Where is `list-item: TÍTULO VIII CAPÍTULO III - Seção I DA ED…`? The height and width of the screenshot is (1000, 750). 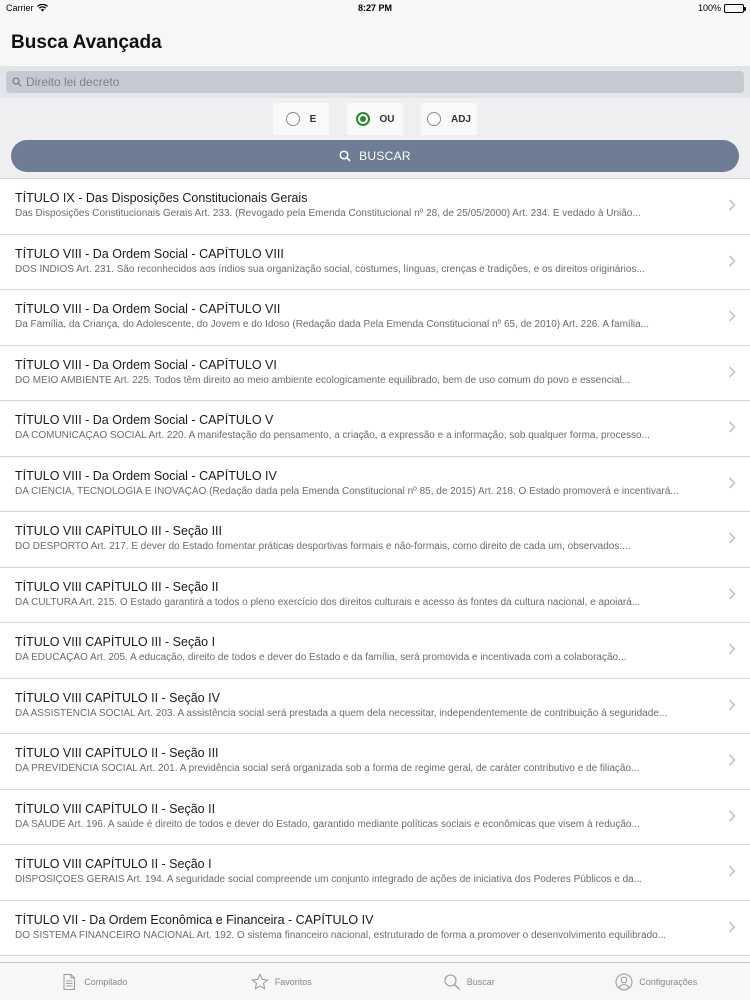 list-item: TÍTULO VIII CAPÍTULO III - Seção I DA ED… is located at coordinates (375, 651).